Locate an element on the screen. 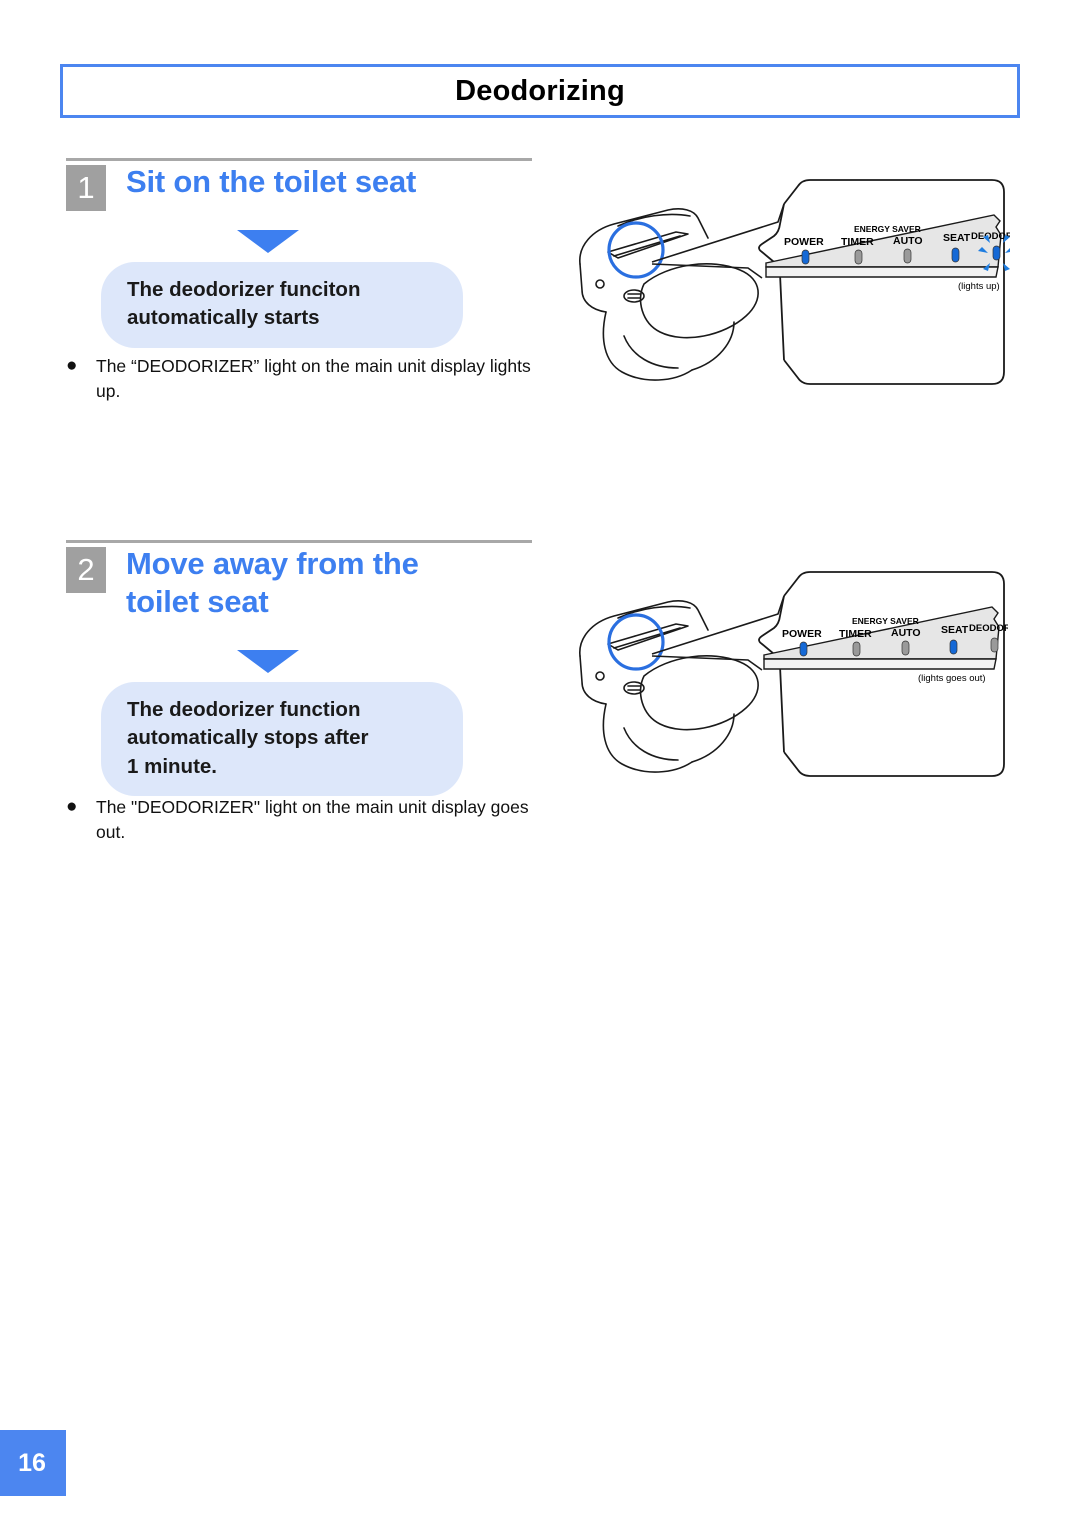 This screenshot has height=1526, width=1080. step-2-number-badge: 2 is located at coordinates (86, 570).